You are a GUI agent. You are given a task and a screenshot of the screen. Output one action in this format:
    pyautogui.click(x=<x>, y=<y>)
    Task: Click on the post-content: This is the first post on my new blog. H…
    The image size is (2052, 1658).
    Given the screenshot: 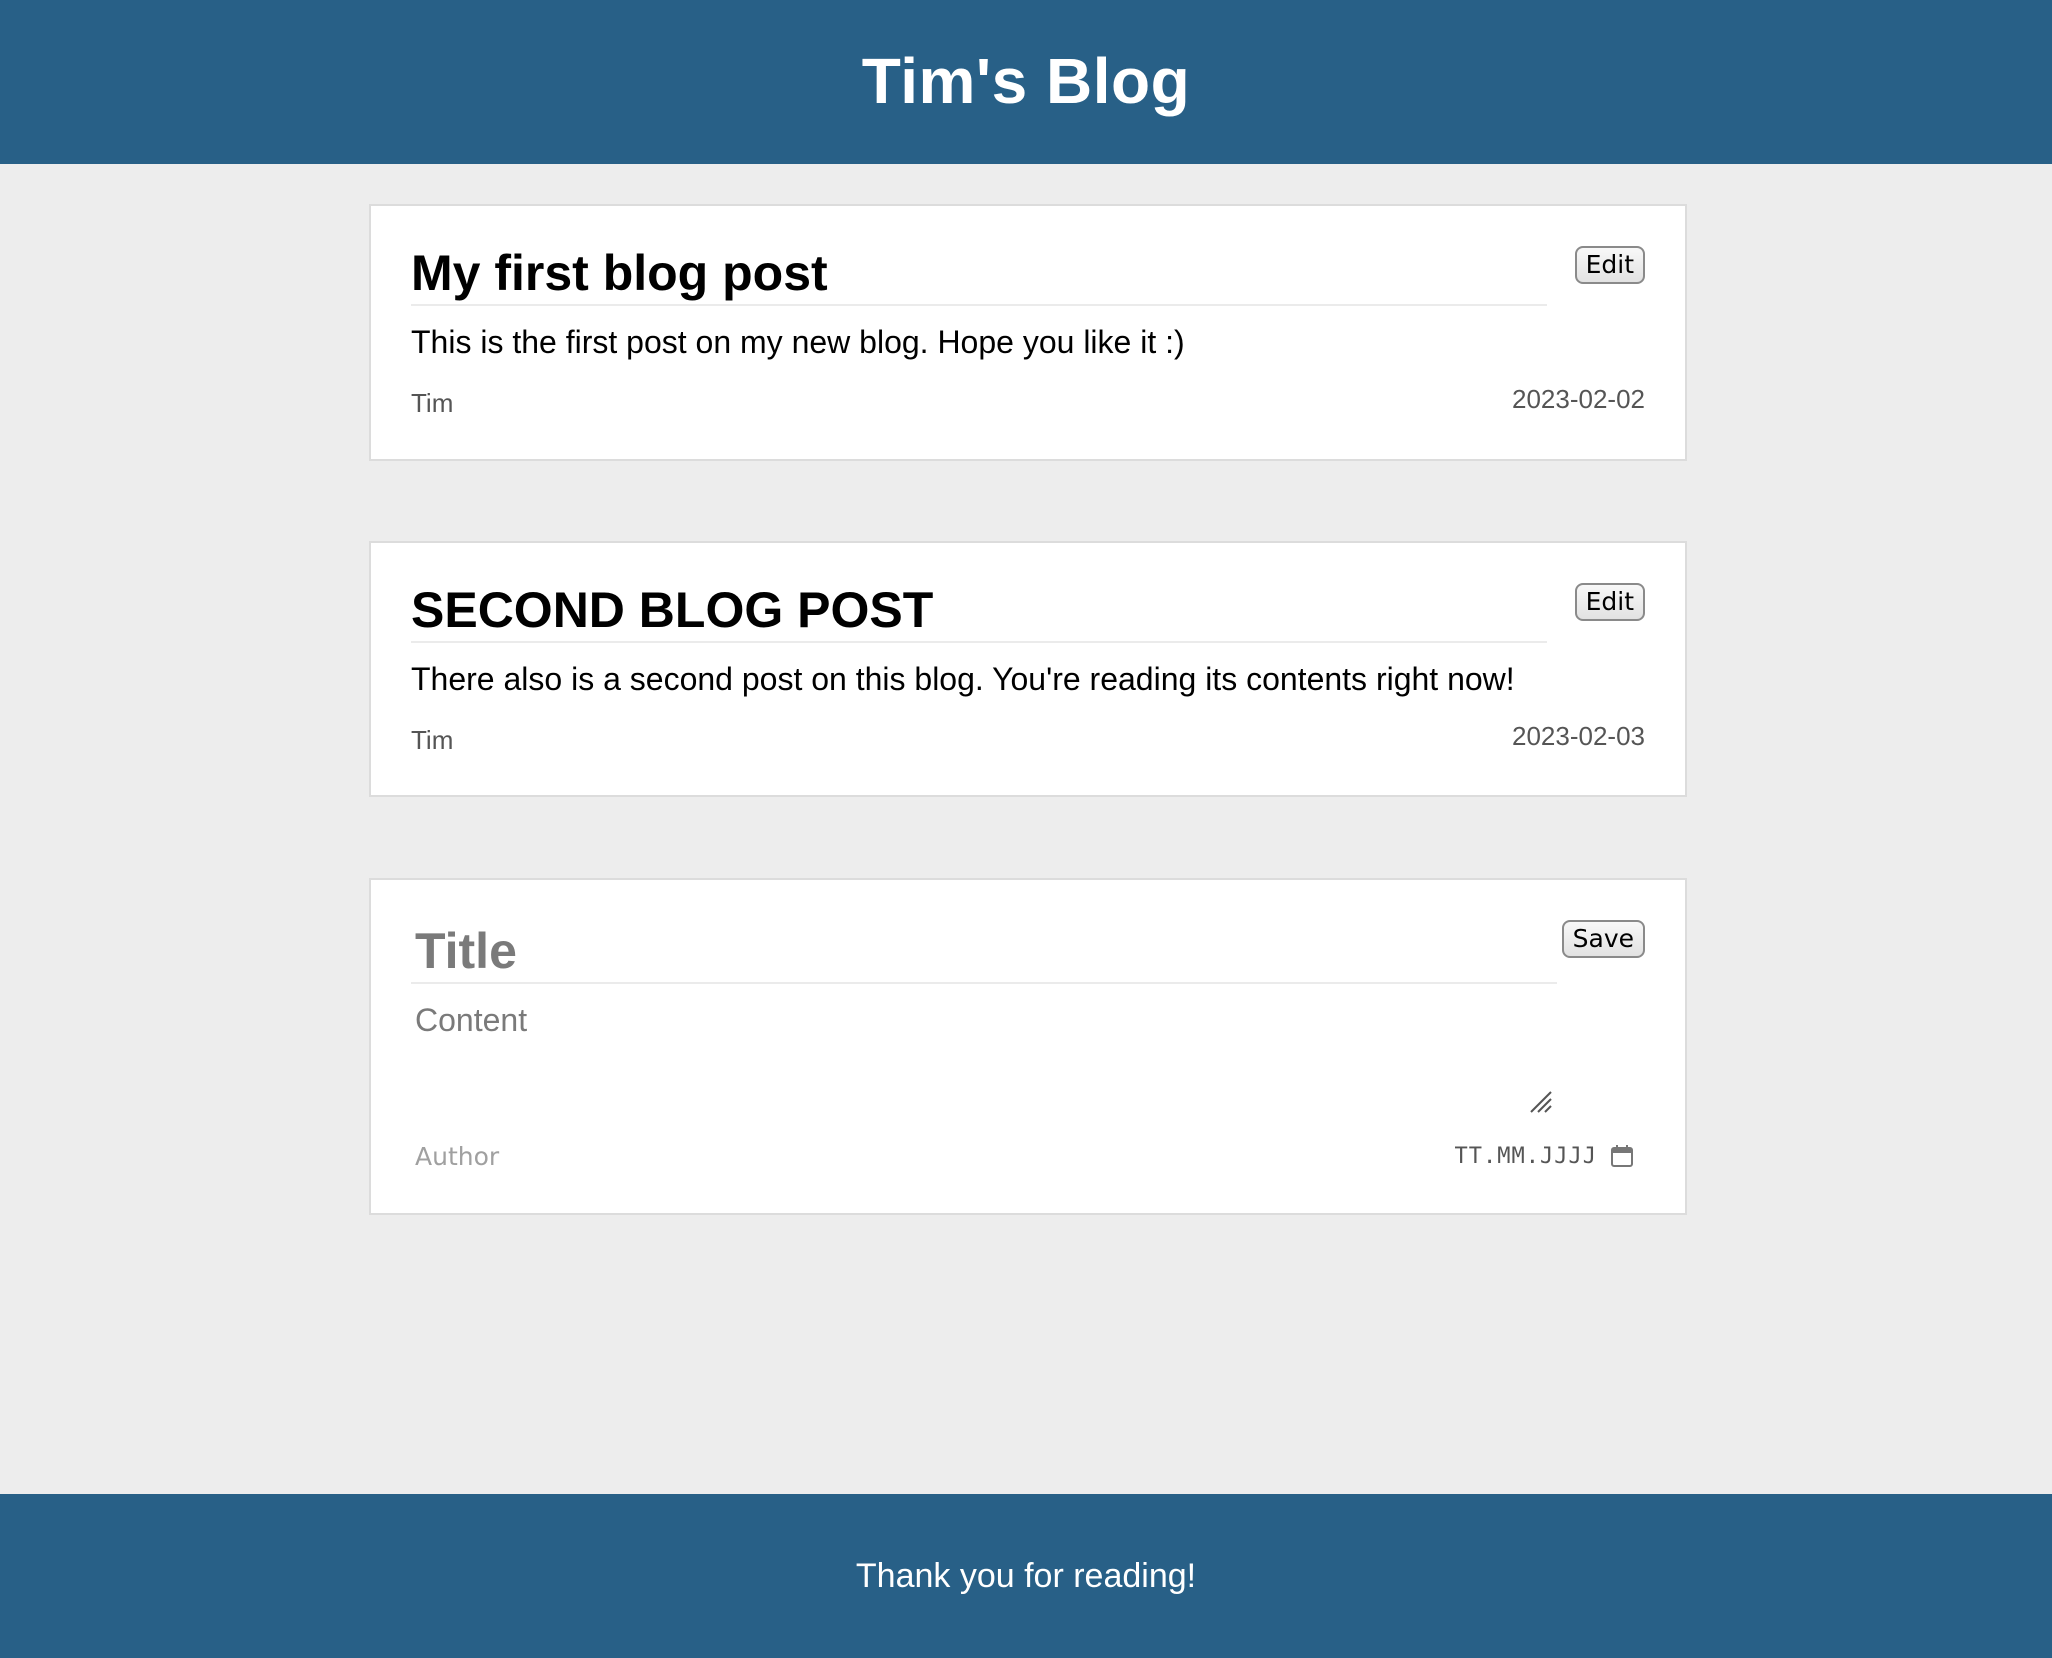 What is the action you would take?
    pyautogui.click(x=798, y=342)
    